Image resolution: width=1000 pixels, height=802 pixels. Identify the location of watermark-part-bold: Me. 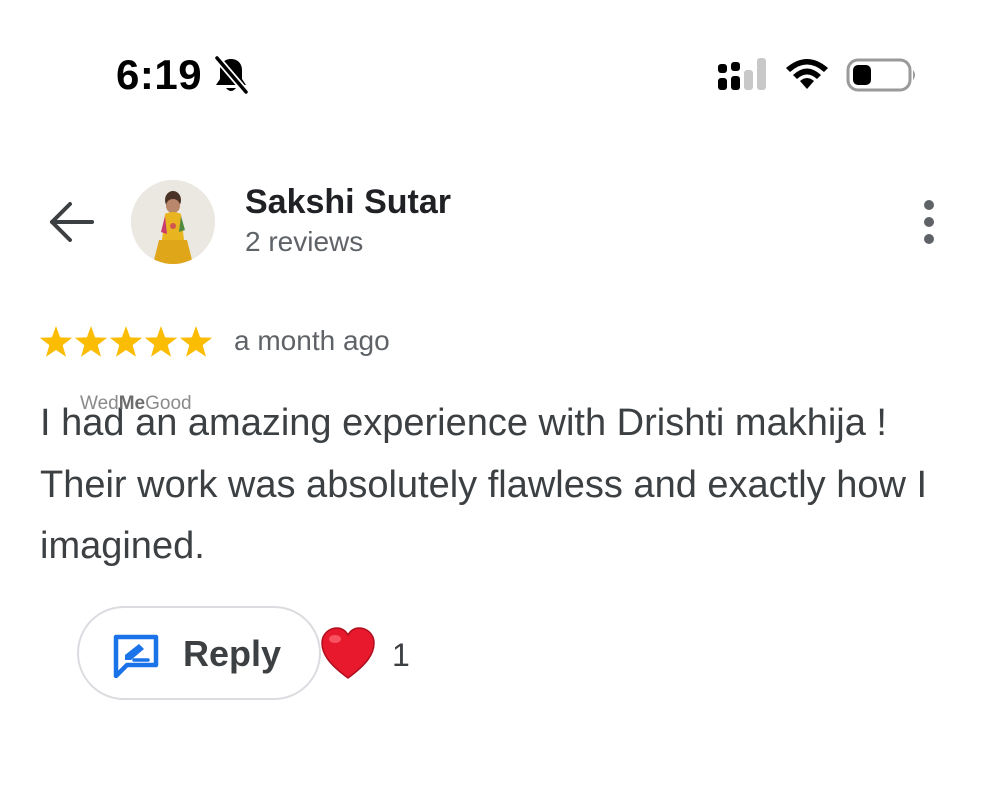
(132, 403).